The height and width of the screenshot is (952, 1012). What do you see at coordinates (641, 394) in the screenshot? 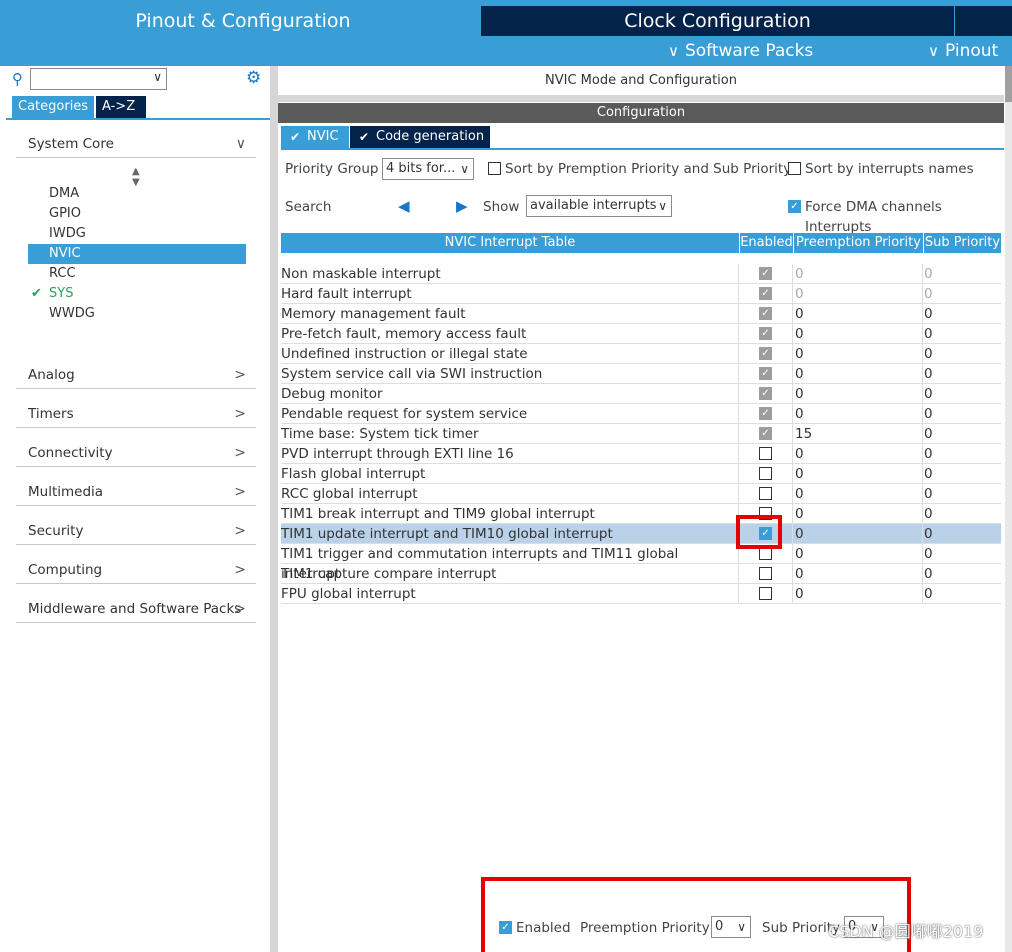
I see `table-row: Debug monitor ✓ 0 0` at bounding box center [641, 394].